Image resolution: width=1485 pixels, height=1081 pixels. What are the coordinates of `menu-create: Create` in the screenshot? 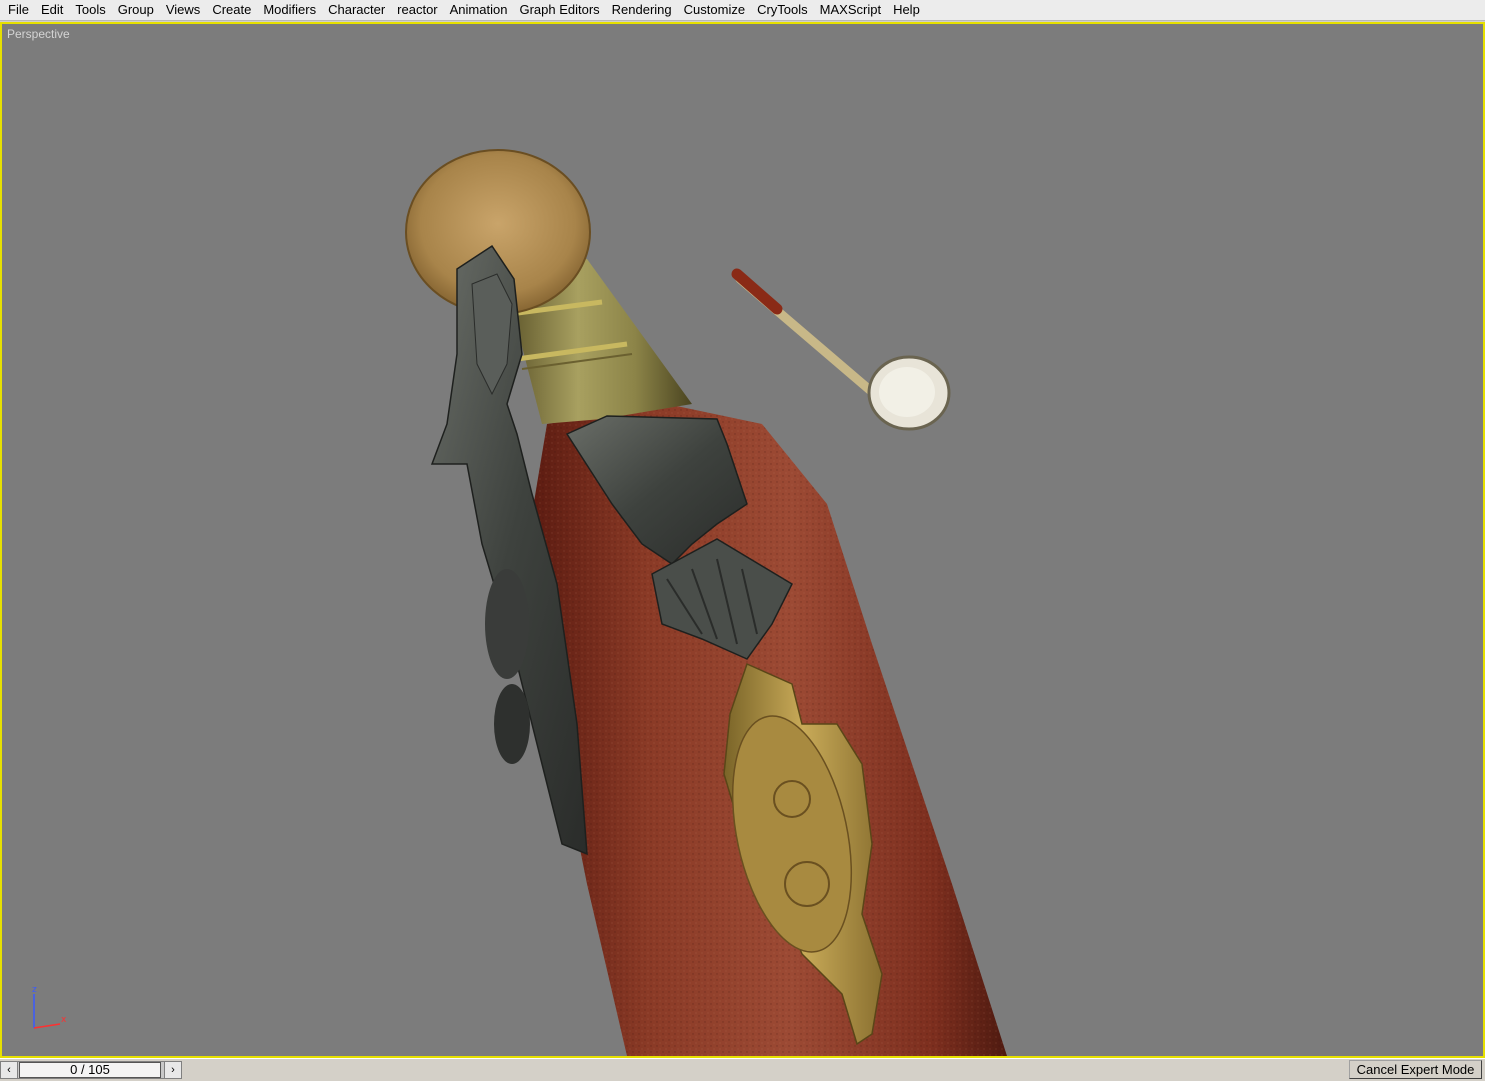 It's located at (231, 10).